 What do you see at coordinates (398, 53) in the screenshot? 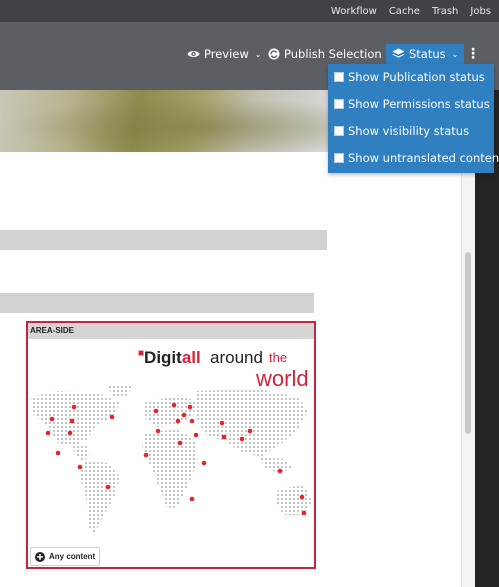
I see `layers-icon` at bounding box center [398, 53].